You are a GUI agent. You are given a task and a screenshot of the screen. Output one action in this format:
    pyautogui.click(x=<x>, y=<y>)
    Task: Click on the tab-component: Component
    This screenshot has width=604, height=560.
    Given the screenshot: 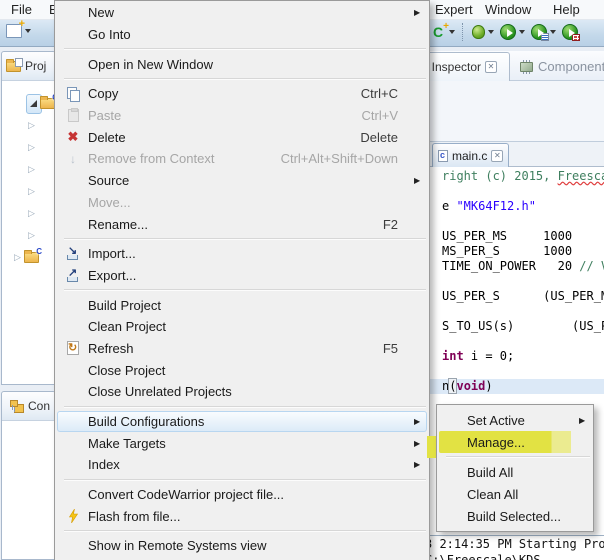 What is the action you would take?
    pyautogui.click(x=559, y=66)
    